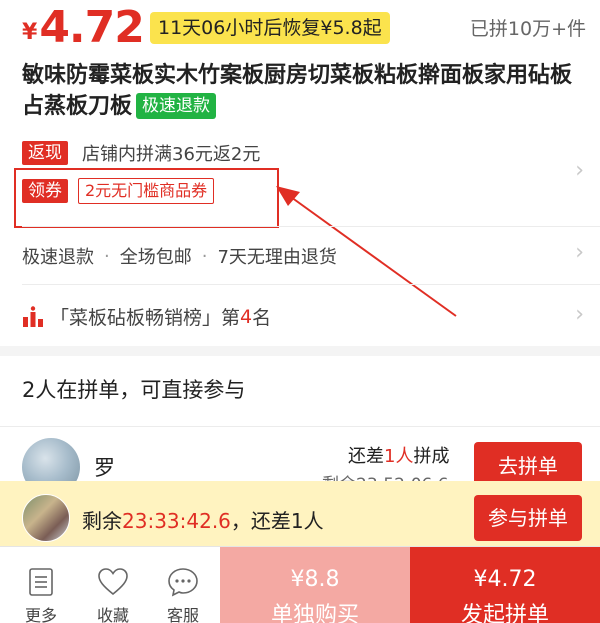  I want to click on need-count-text: 还差1人拼成, so click(398, 455).